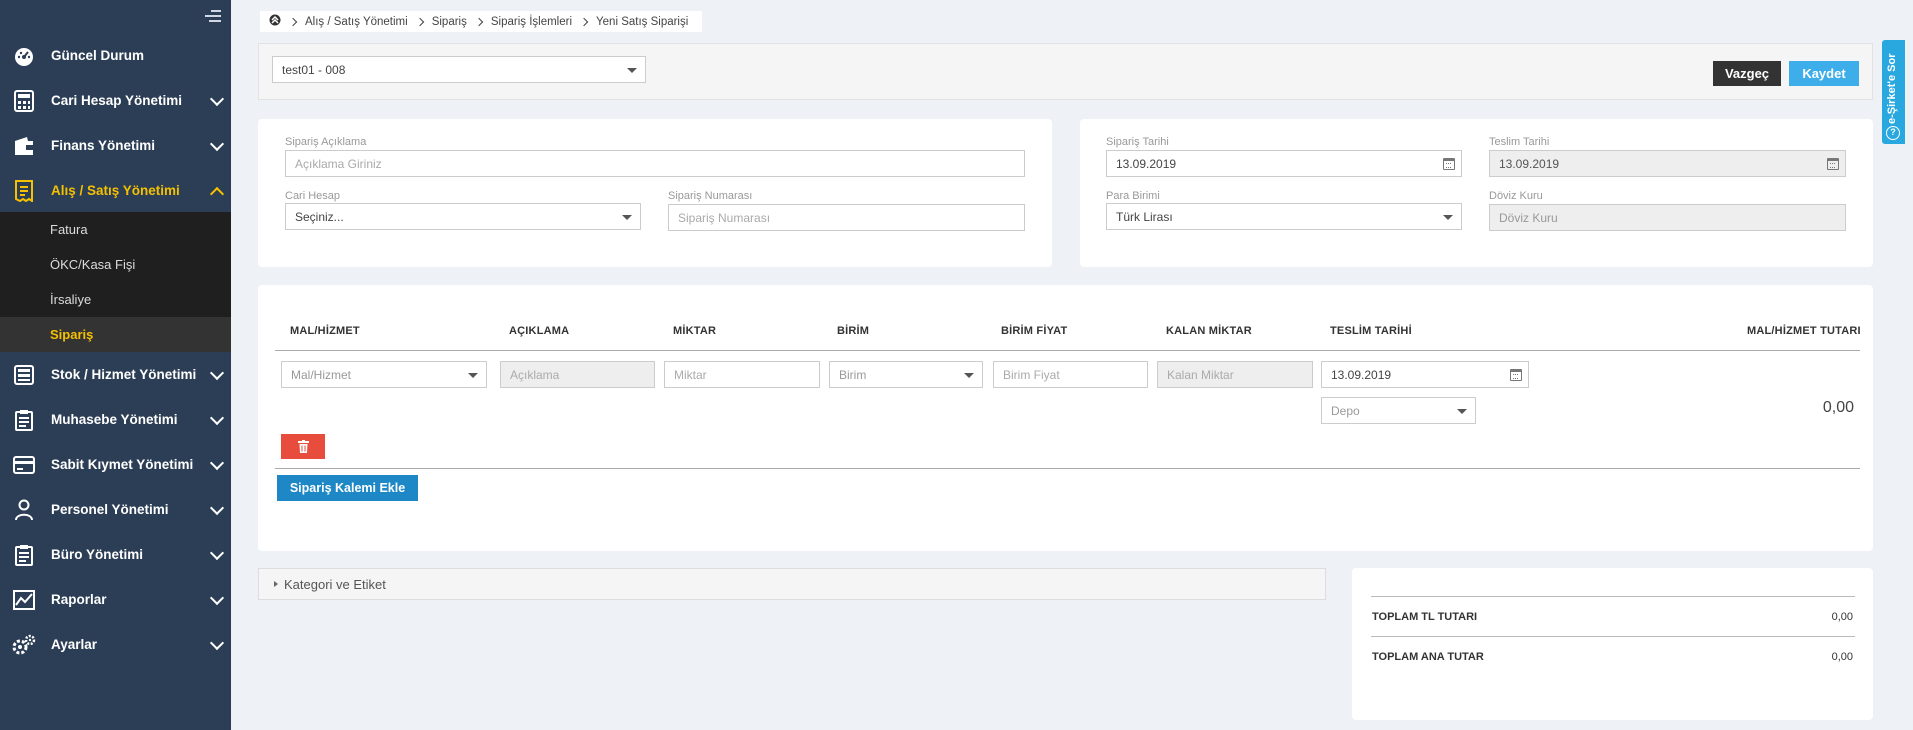 Image resolution: width=1913 pixels, height=730 pixels. I want to click on company-select: test01 - 008, so click(459, 69).